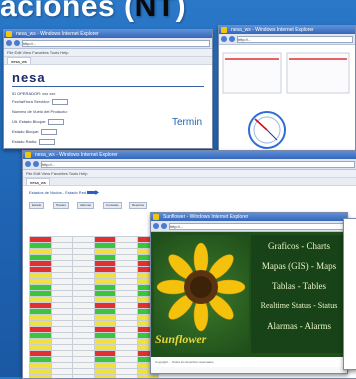 This screenshot has width=356, height=379. I want to click on field-row: Ult. Estado Bloque:, so click(38, 122).